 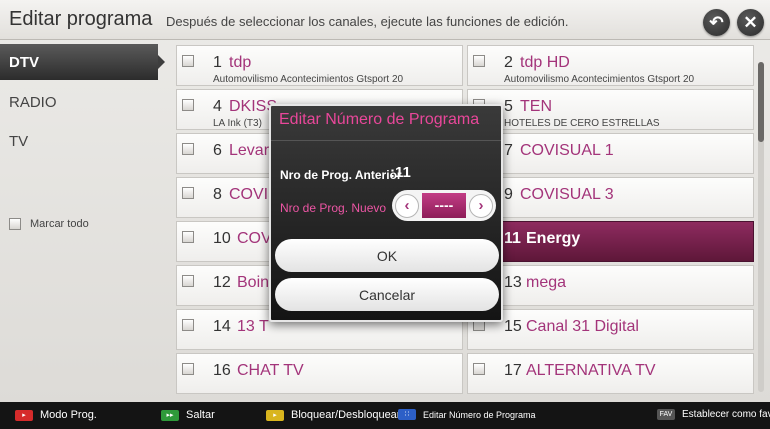 I want to click on red-key-icon: ▸, so click(x=24, y=415).